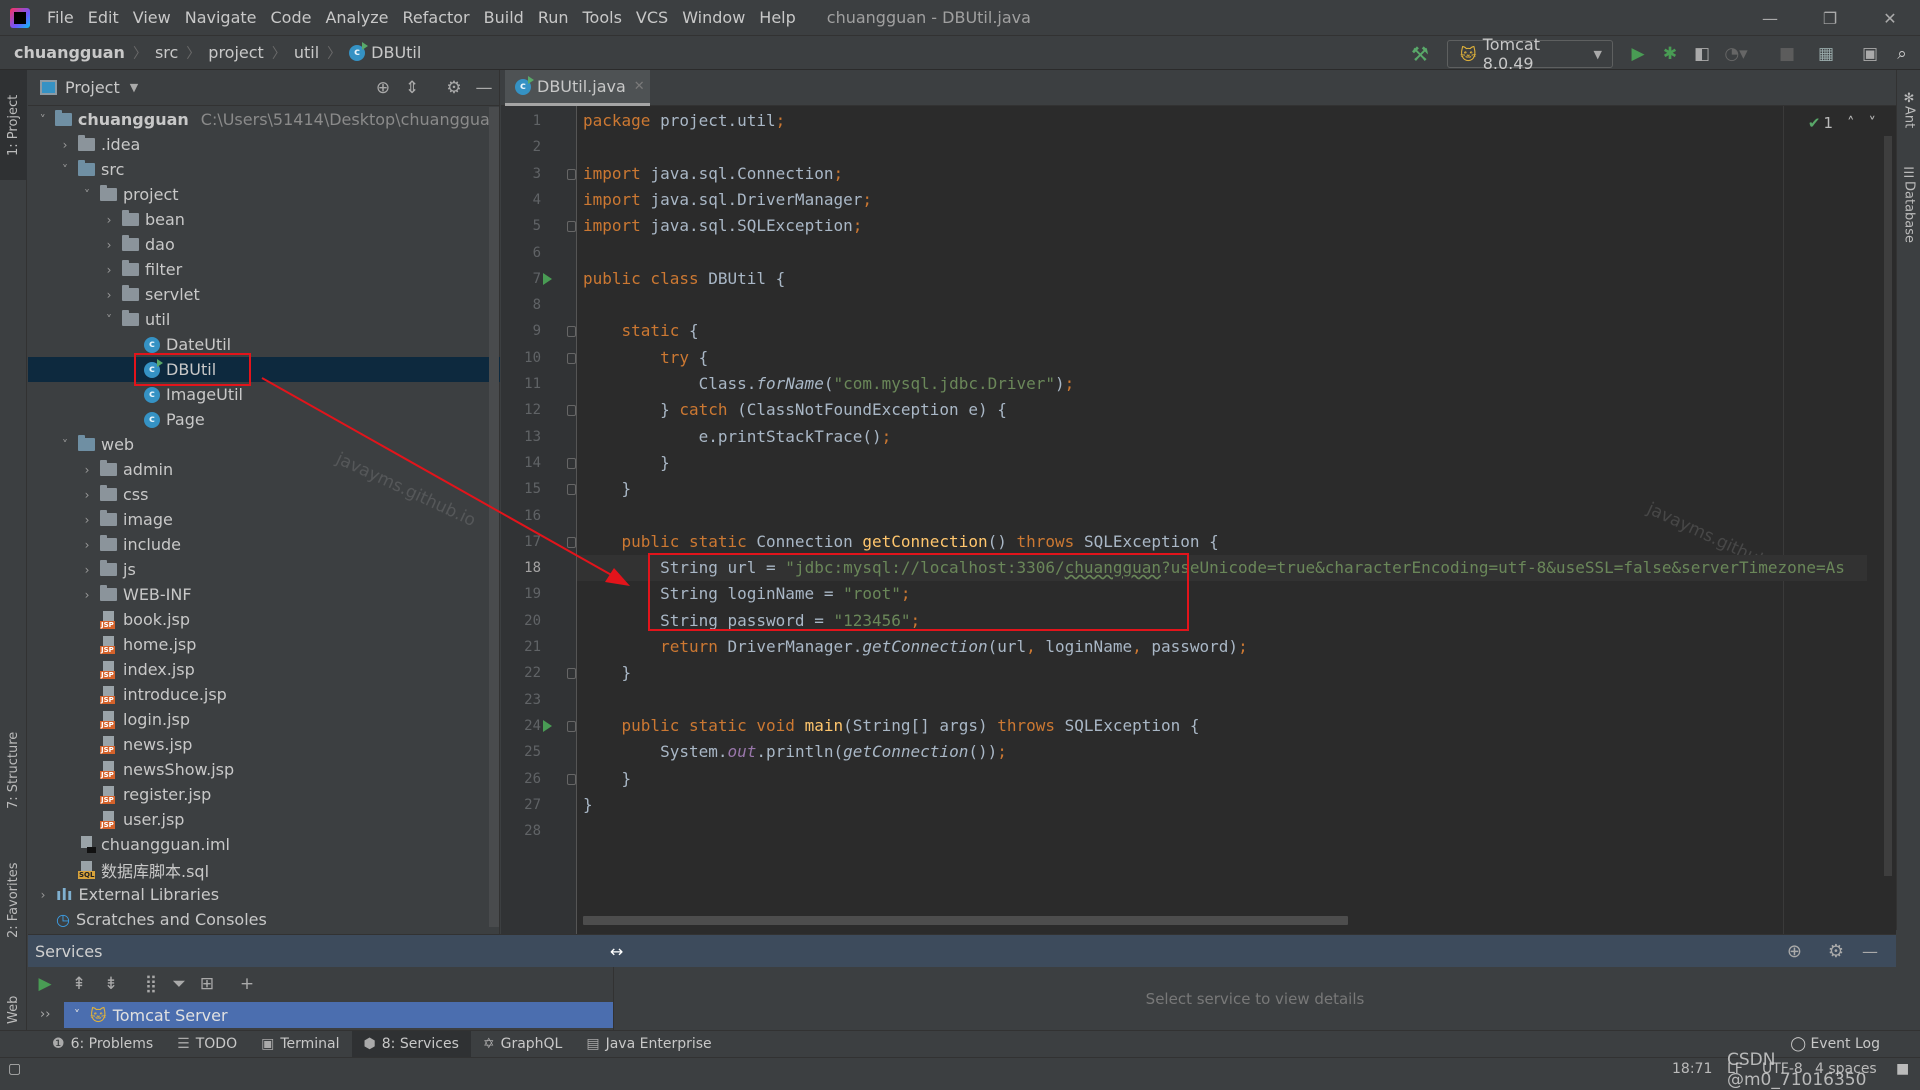 This screenshot has width=1920, height=1090. What do you see at coordinates (1851, 123) in the screenshot?
I see `chevron-up-icon: ˄` at bounding box center [1851, 123].